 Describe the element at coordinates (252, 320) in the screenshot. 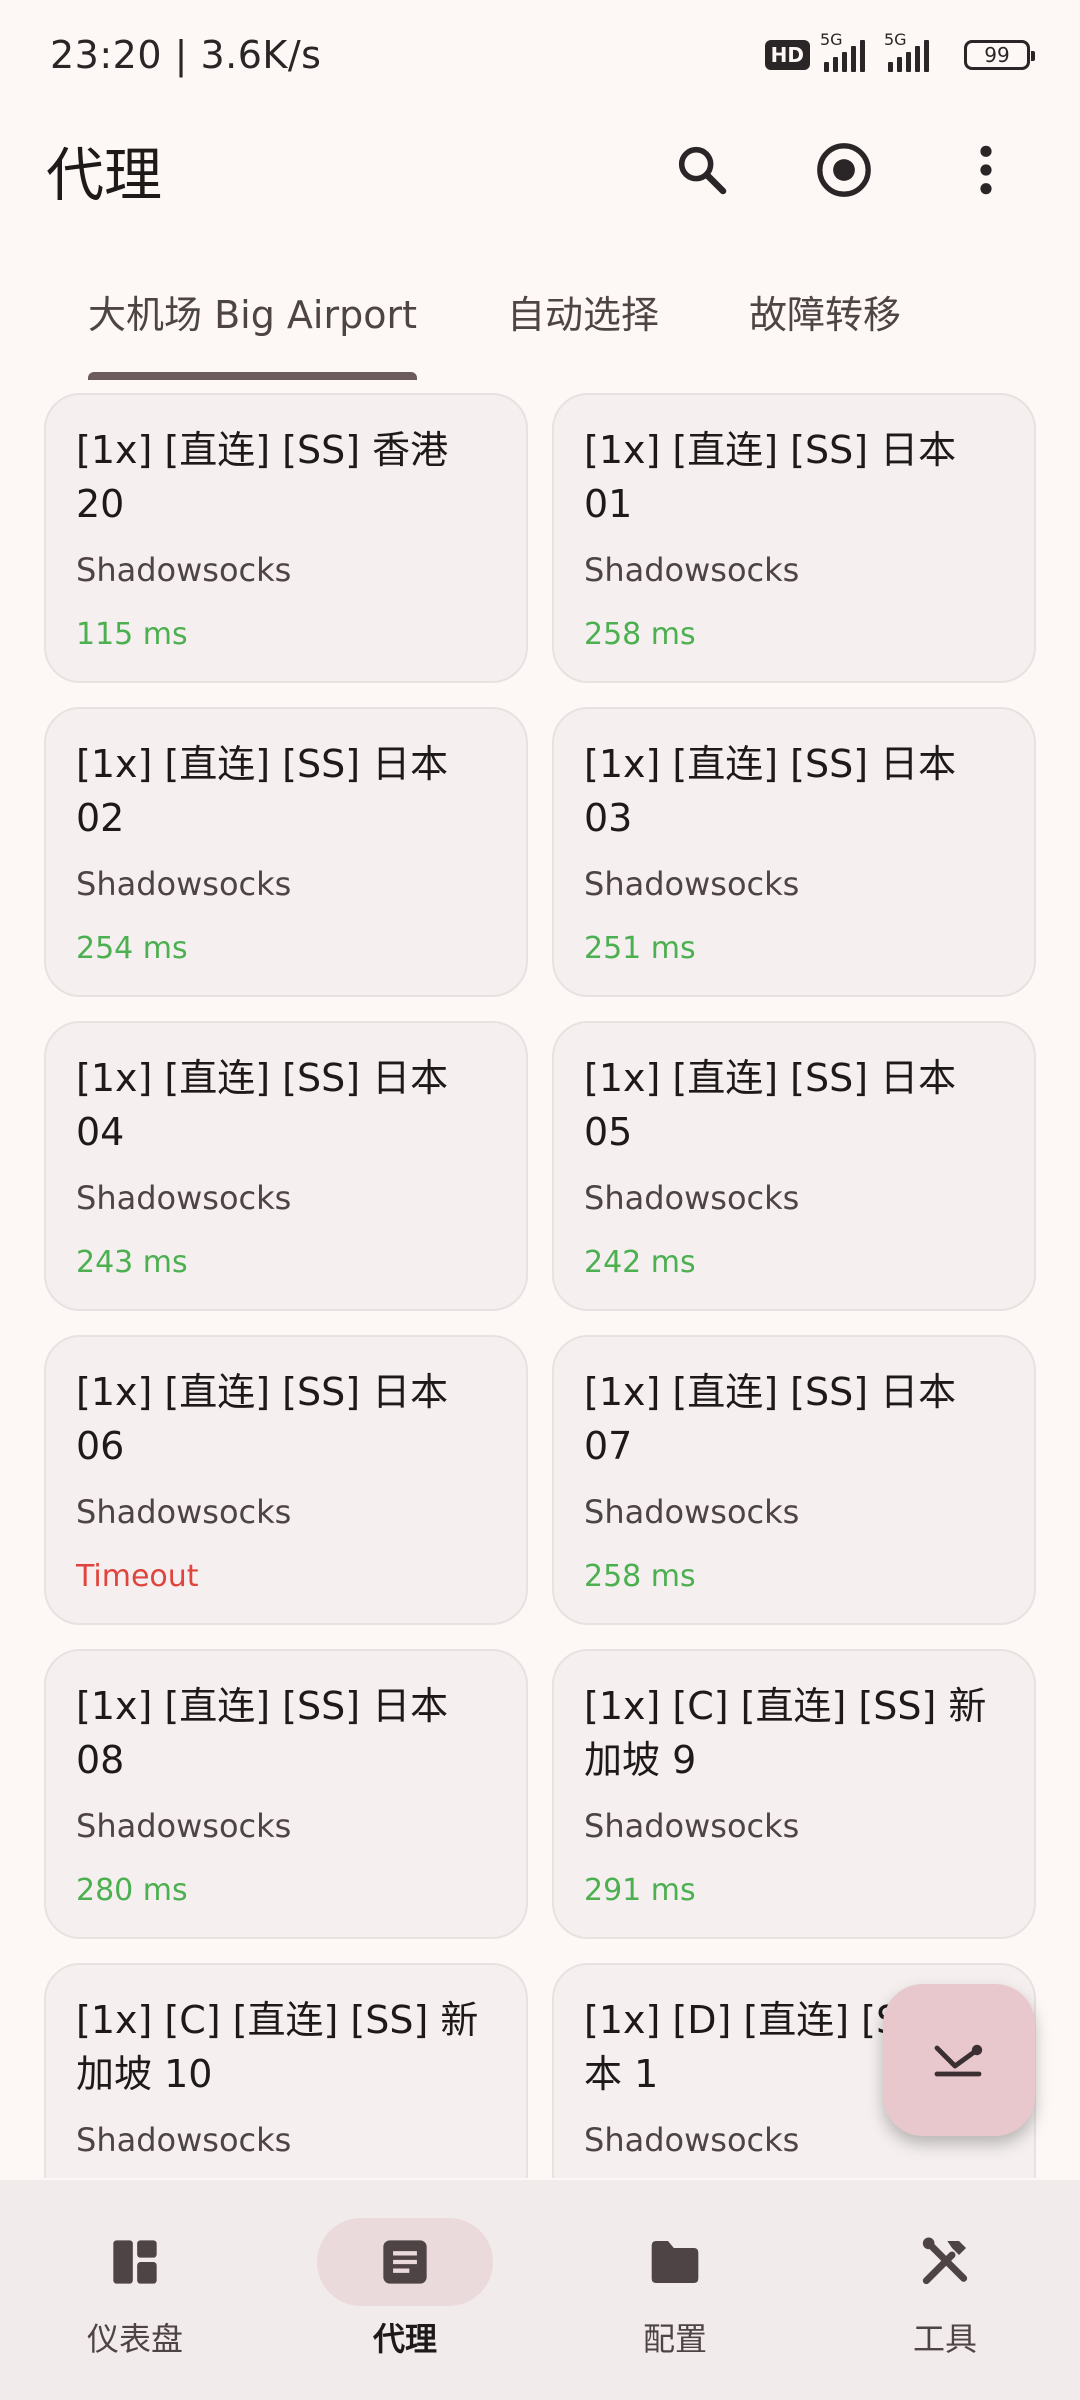

I see `tab-big-airport: 大机场 Big Airport` at that location.